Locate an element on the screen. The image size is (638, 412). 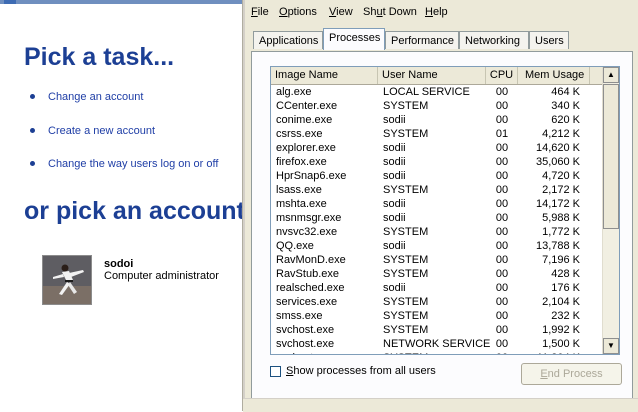
menu-mnemonic: O is located at coordinates (283, 12).